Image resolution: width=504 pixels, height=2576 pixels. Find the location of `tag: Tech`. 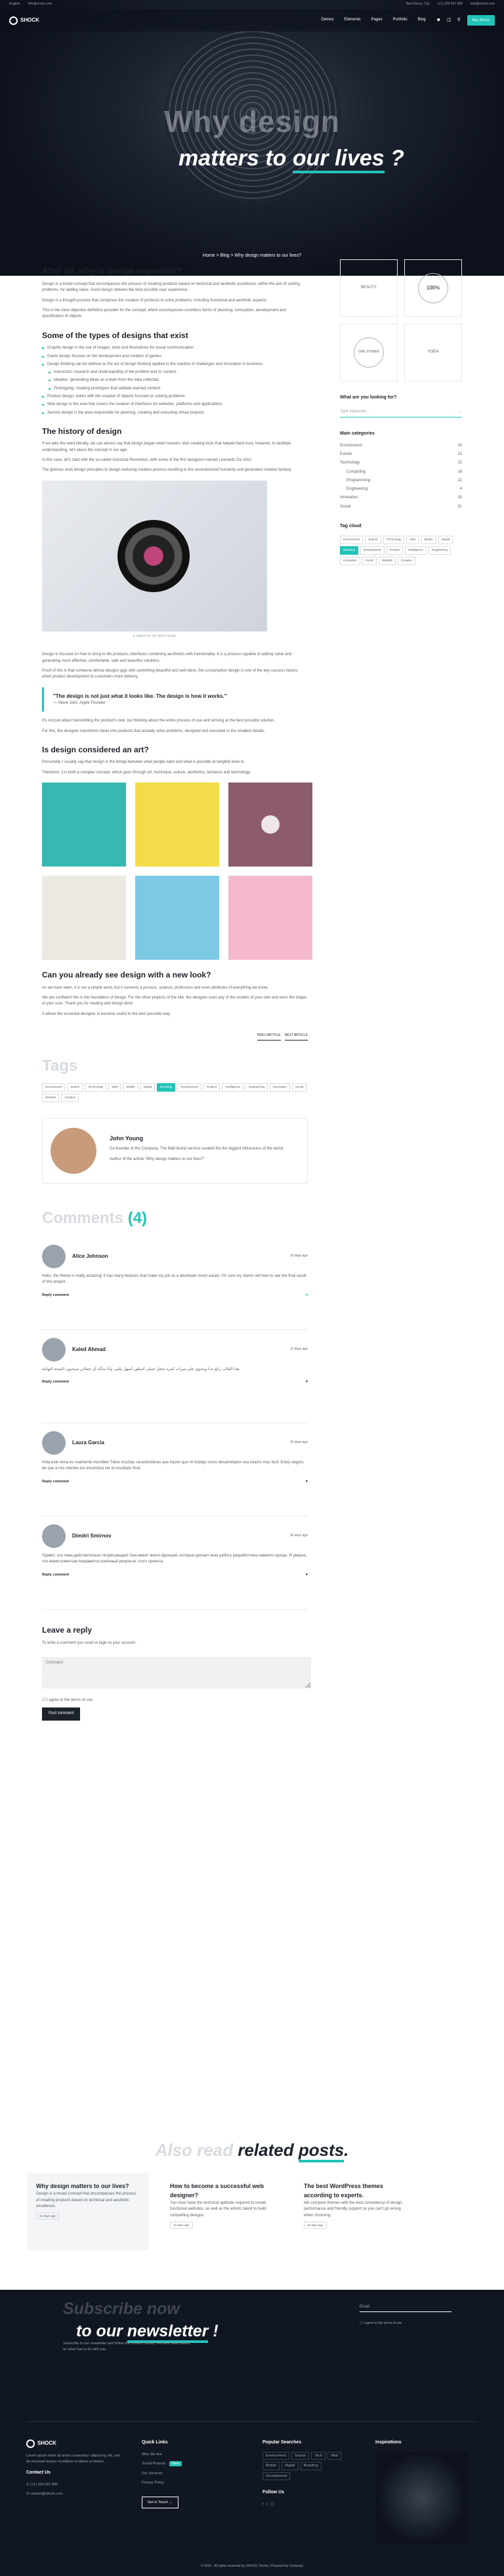

tag: Tech is located at coordinates (318, 2455).